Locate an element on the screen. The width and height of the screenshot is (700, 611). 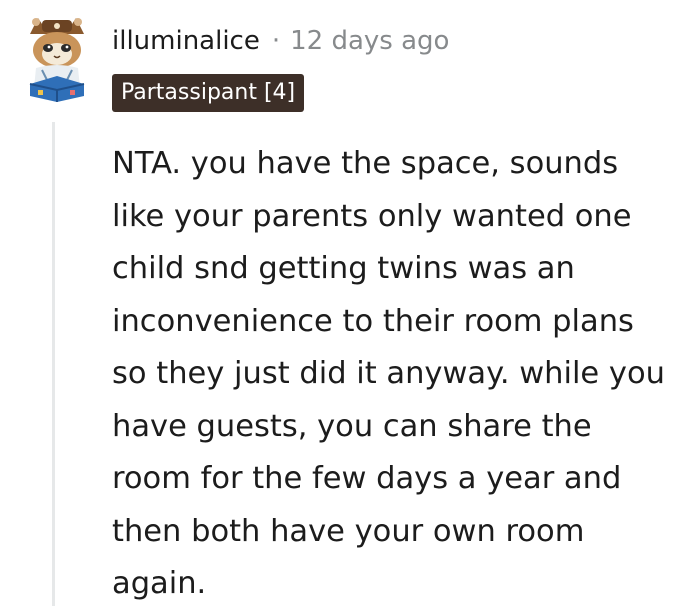
comment-header: illuminalice · 12 days ago is located at coordinates (280, 41).